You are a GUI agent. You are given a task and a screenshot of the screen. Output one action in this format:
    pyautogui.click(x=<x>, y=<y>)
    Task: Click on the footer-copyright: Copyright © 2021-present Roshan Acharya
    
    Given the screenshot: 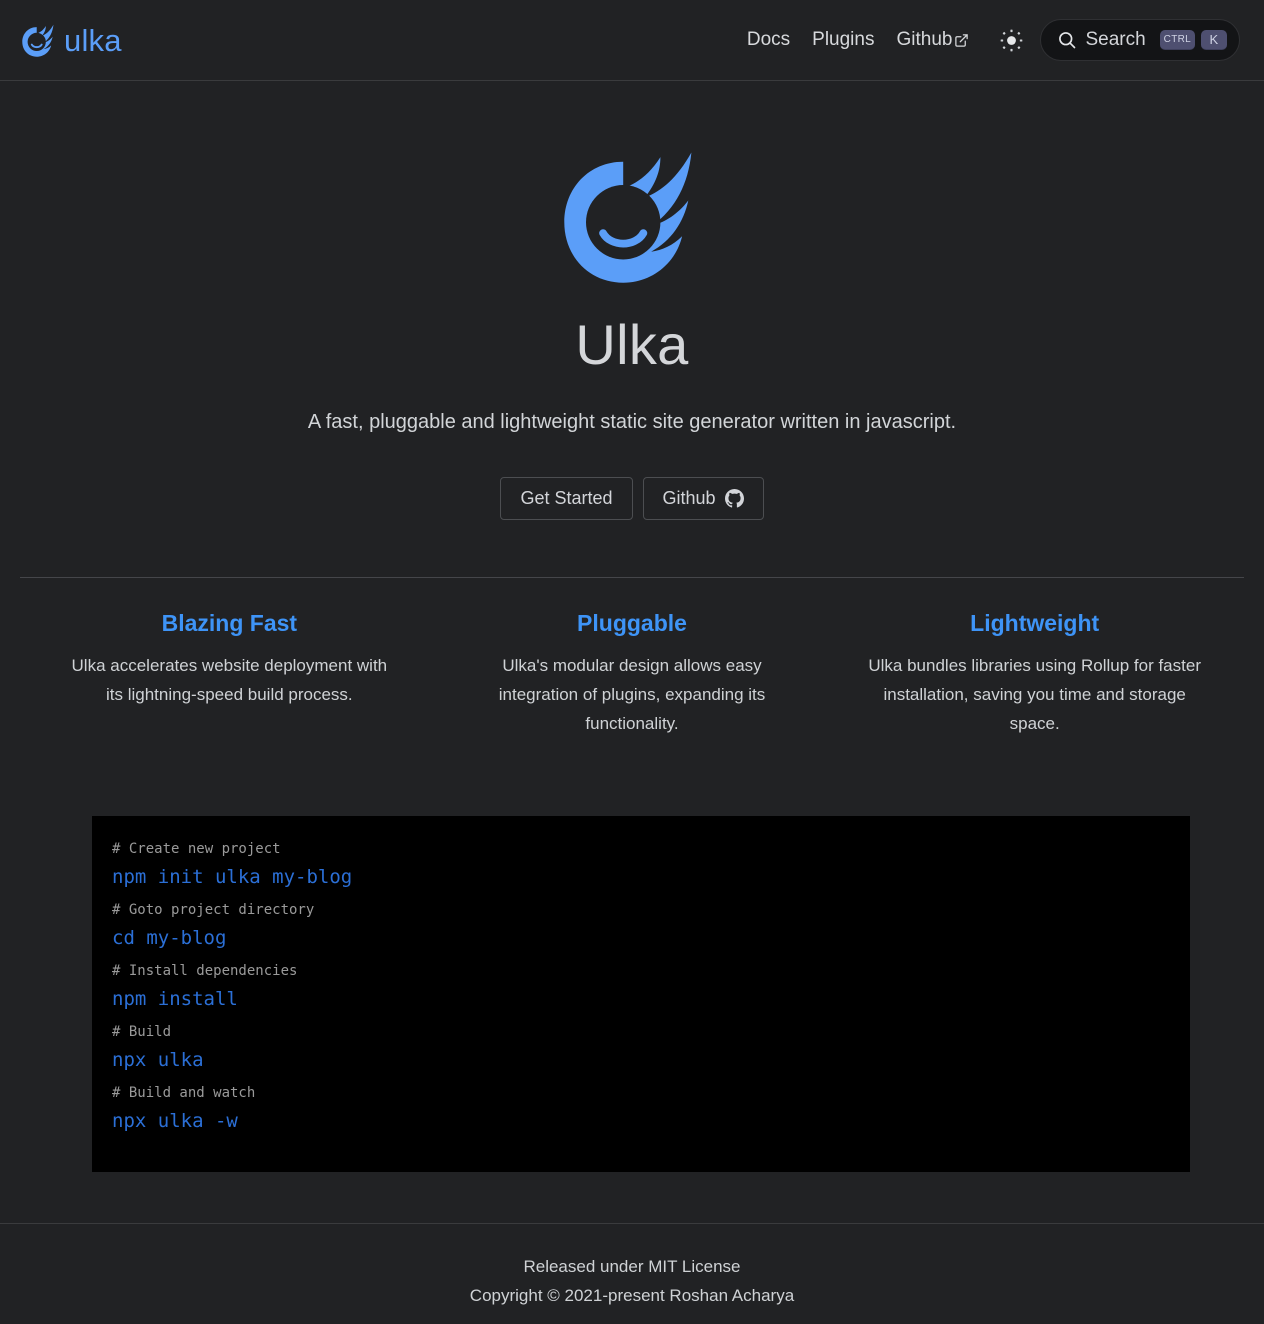 What is the action you would take?
    pyautogui.click(x=632, y=1295)
    